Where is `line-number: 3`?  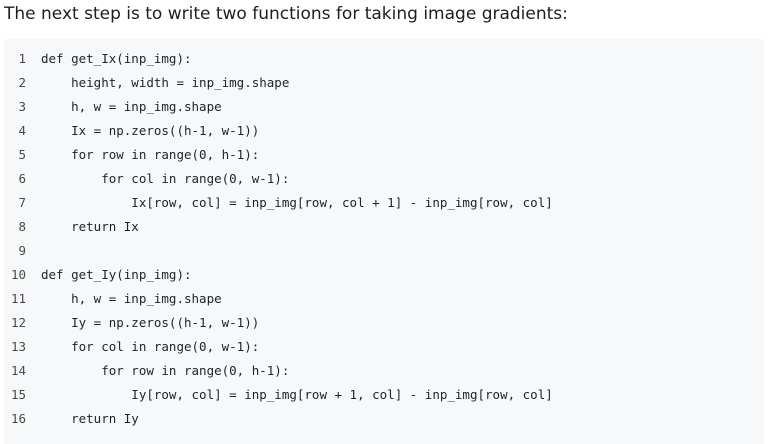
line-number: 3 is located at coordinates (22, 106).